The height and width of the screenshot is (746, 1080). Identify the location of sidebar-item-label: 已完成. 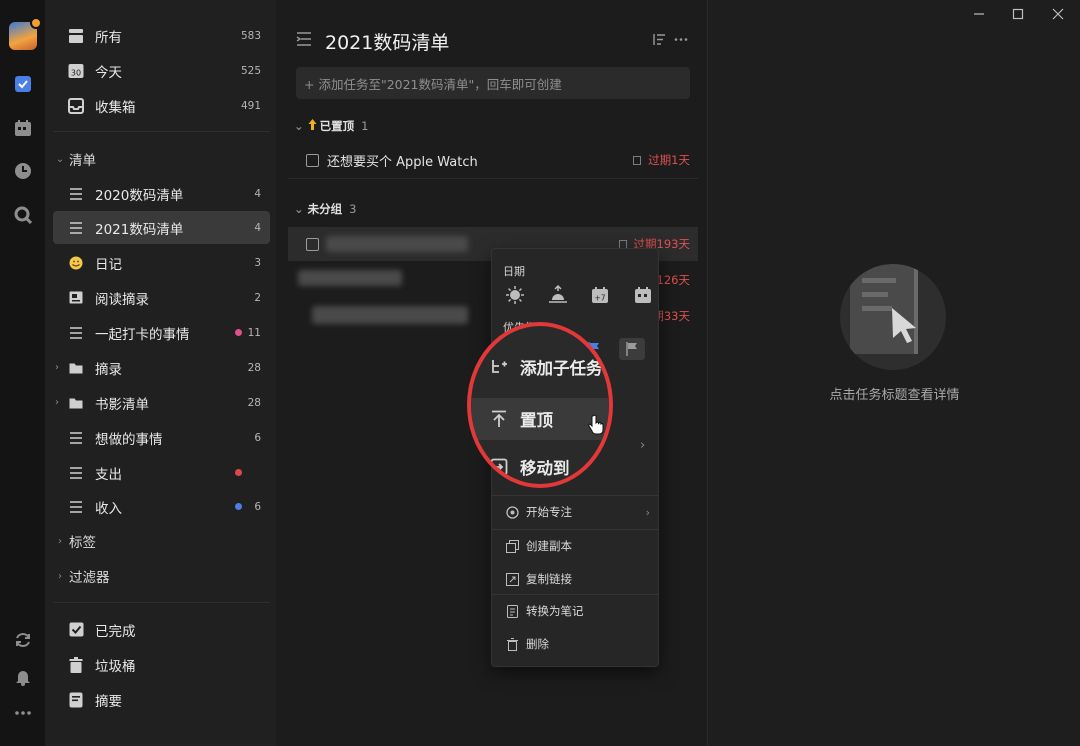
(115, 631).